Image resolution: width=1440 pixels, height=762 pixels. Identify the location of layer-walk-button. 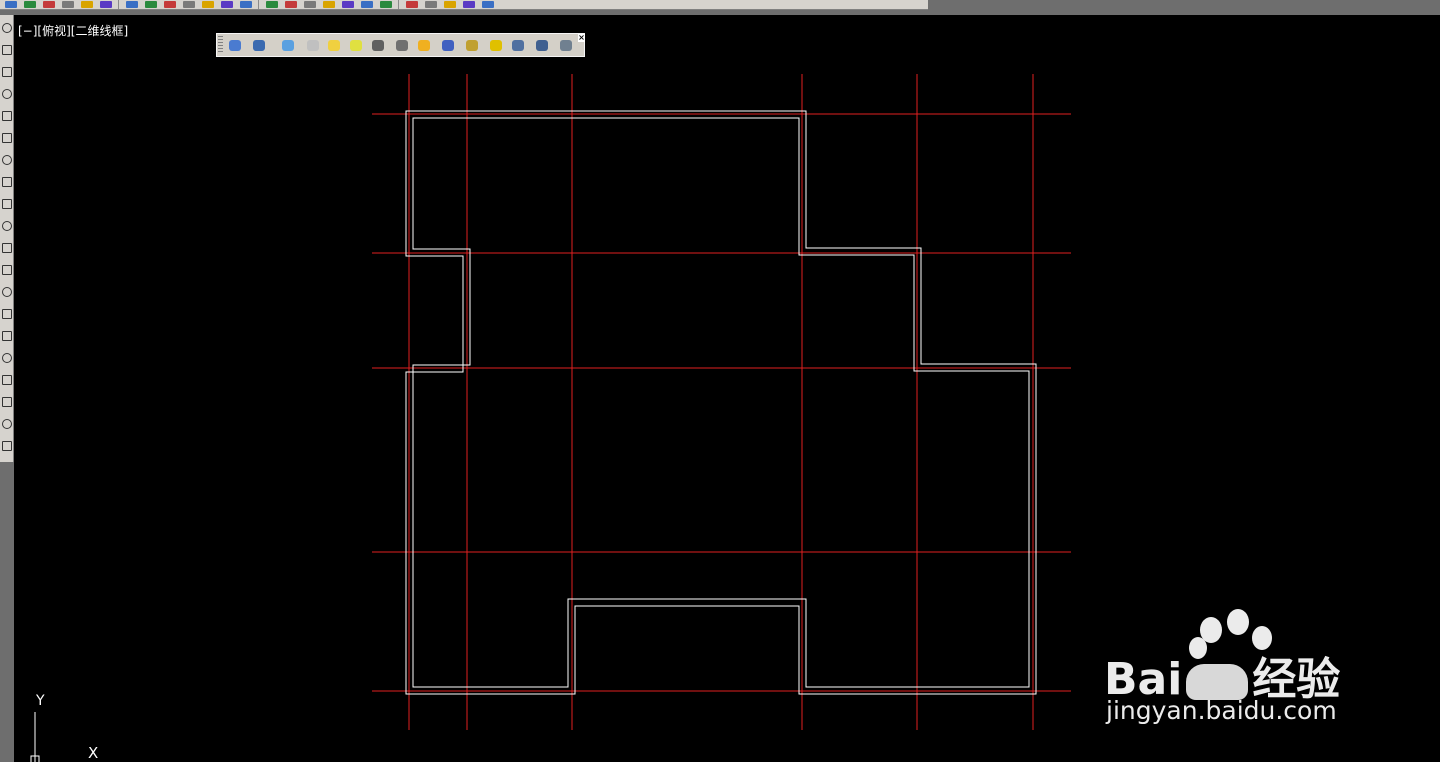
(518, 45).